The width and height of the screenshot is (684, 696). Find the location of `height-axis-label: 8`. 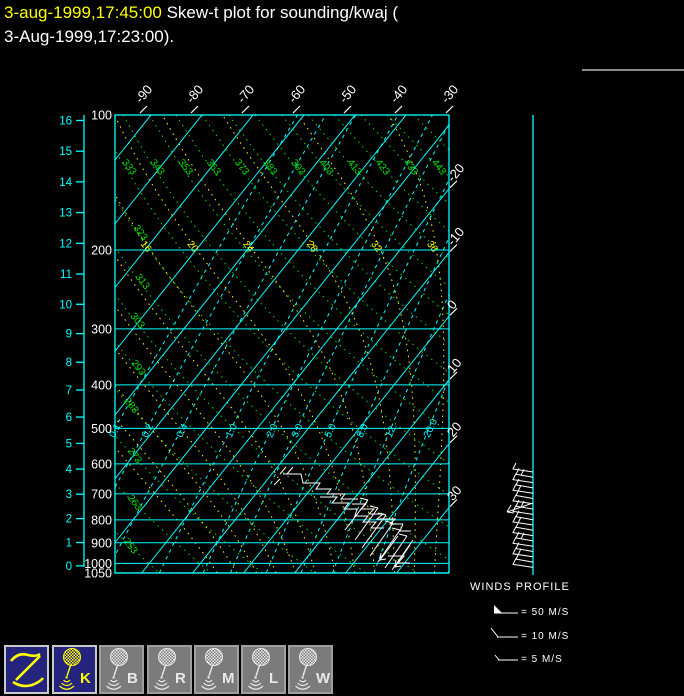

height-axis-label: 8 is located at coordinates (69, 363).